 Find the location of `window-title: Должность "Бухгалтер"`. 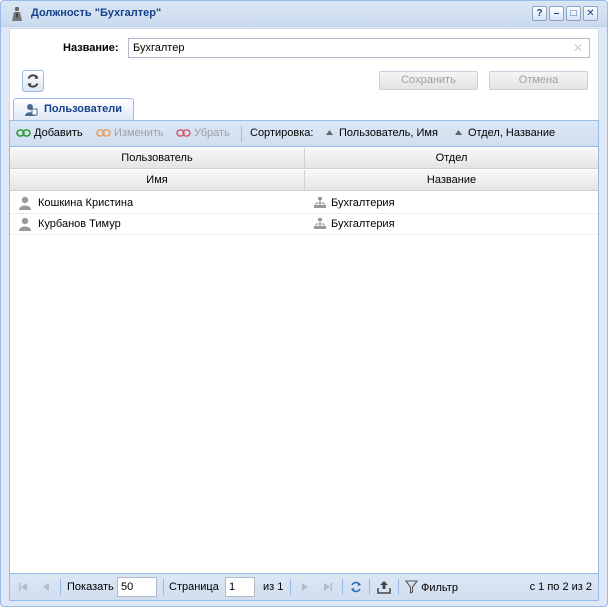

window-title: Должность "Бухгалтер" is located at coordinates (96, 13).